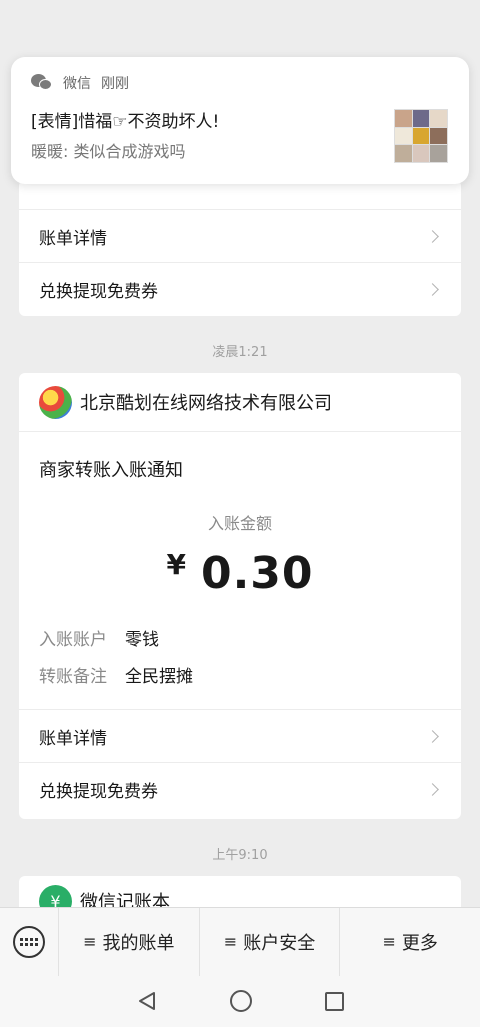 This screenshot has width=480, height=1027. Describe the element at coordinates (159, 677) in the screenshot. I see `note-value: 全民摆摊` at that location.